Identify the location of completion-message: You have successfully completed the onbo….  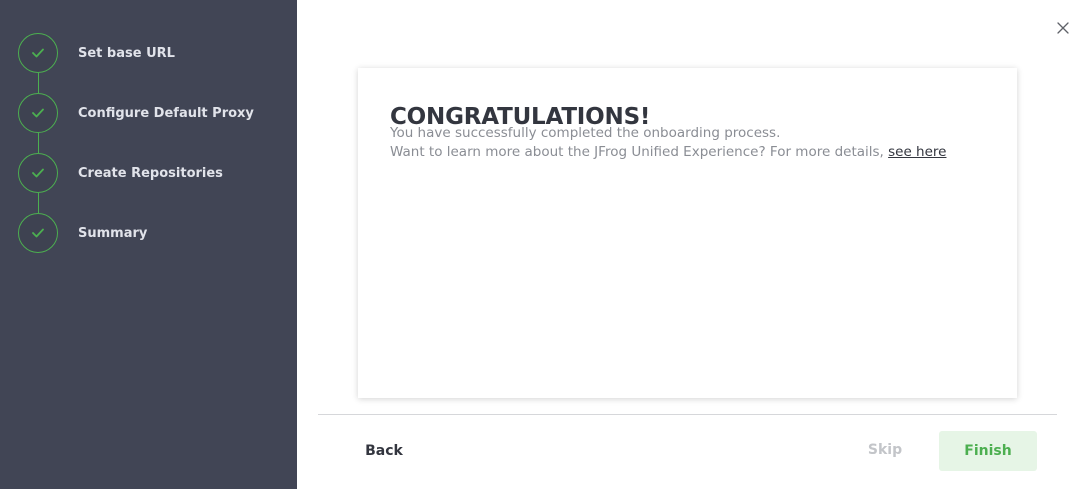
(585, 133).